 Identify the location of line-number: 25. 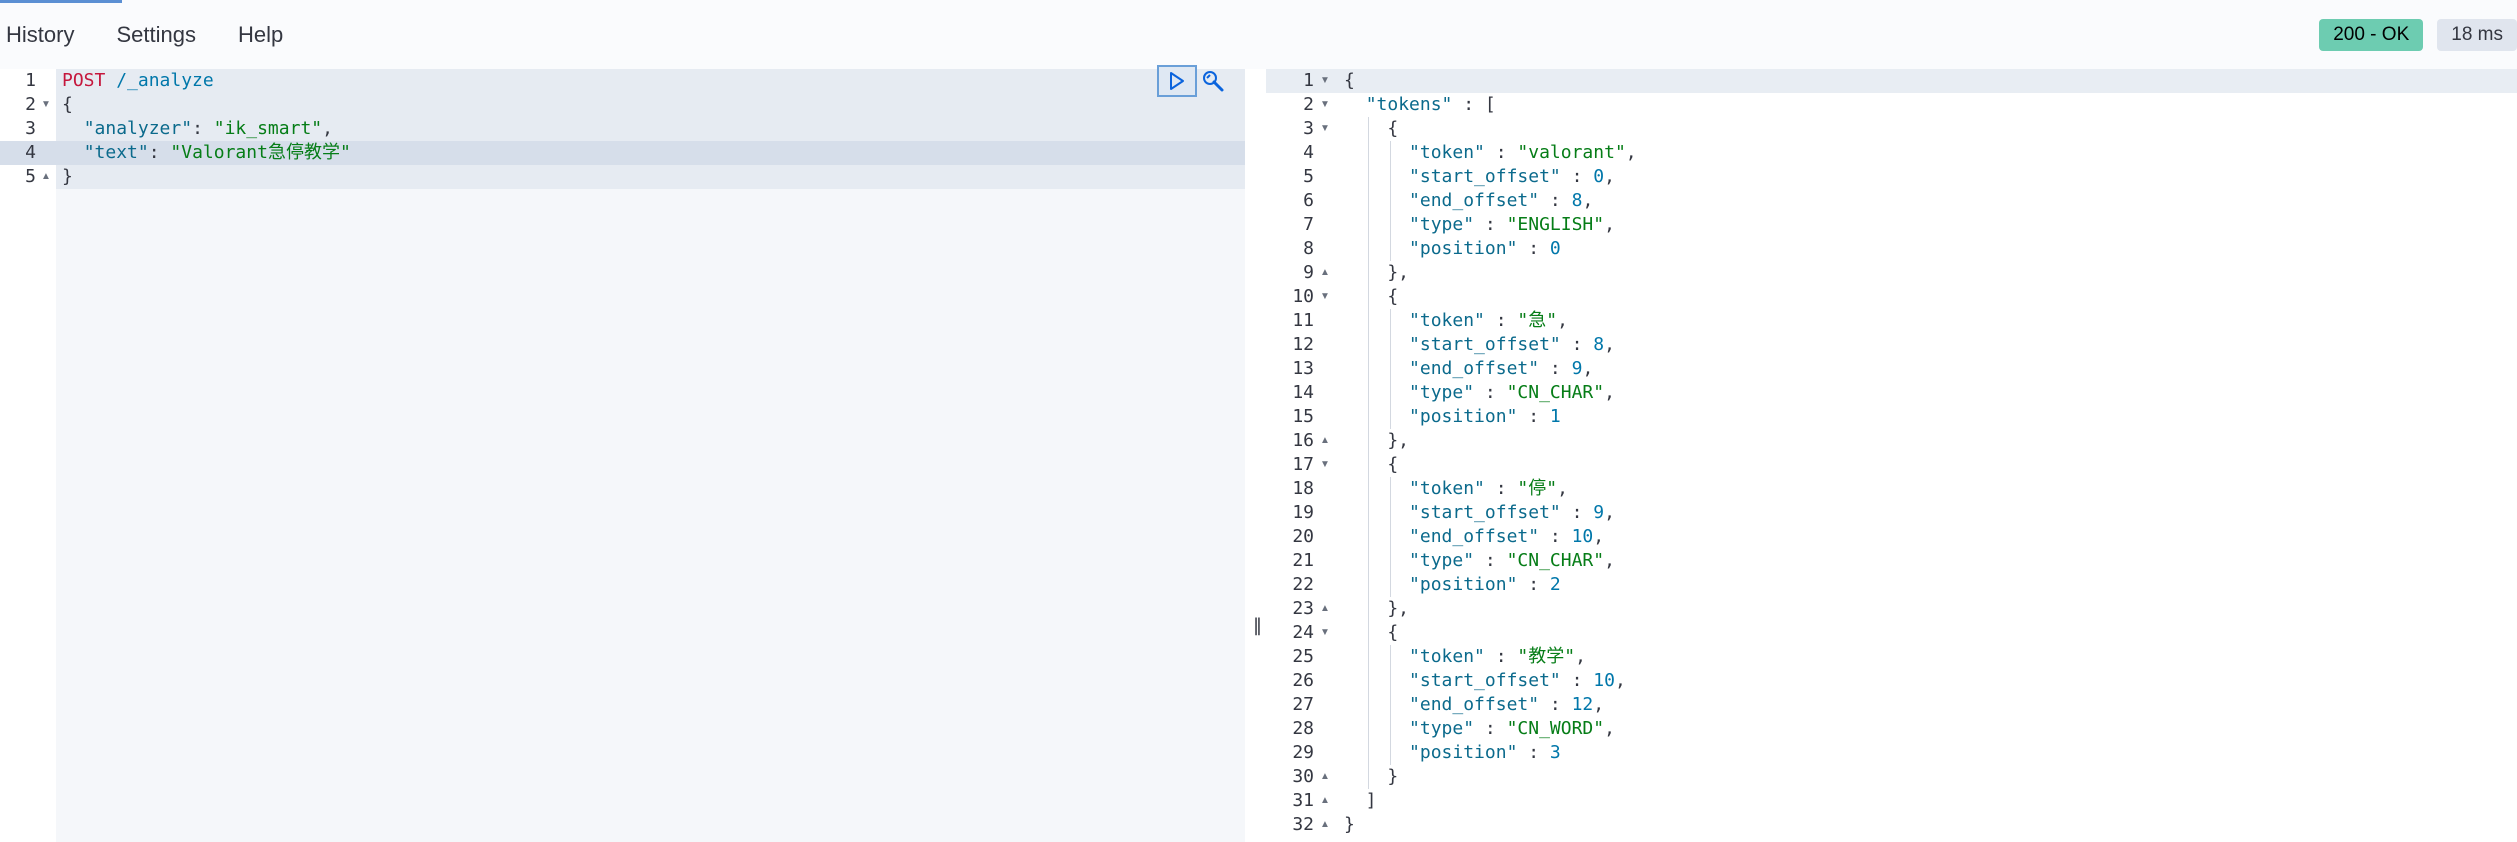
(1303, 656).